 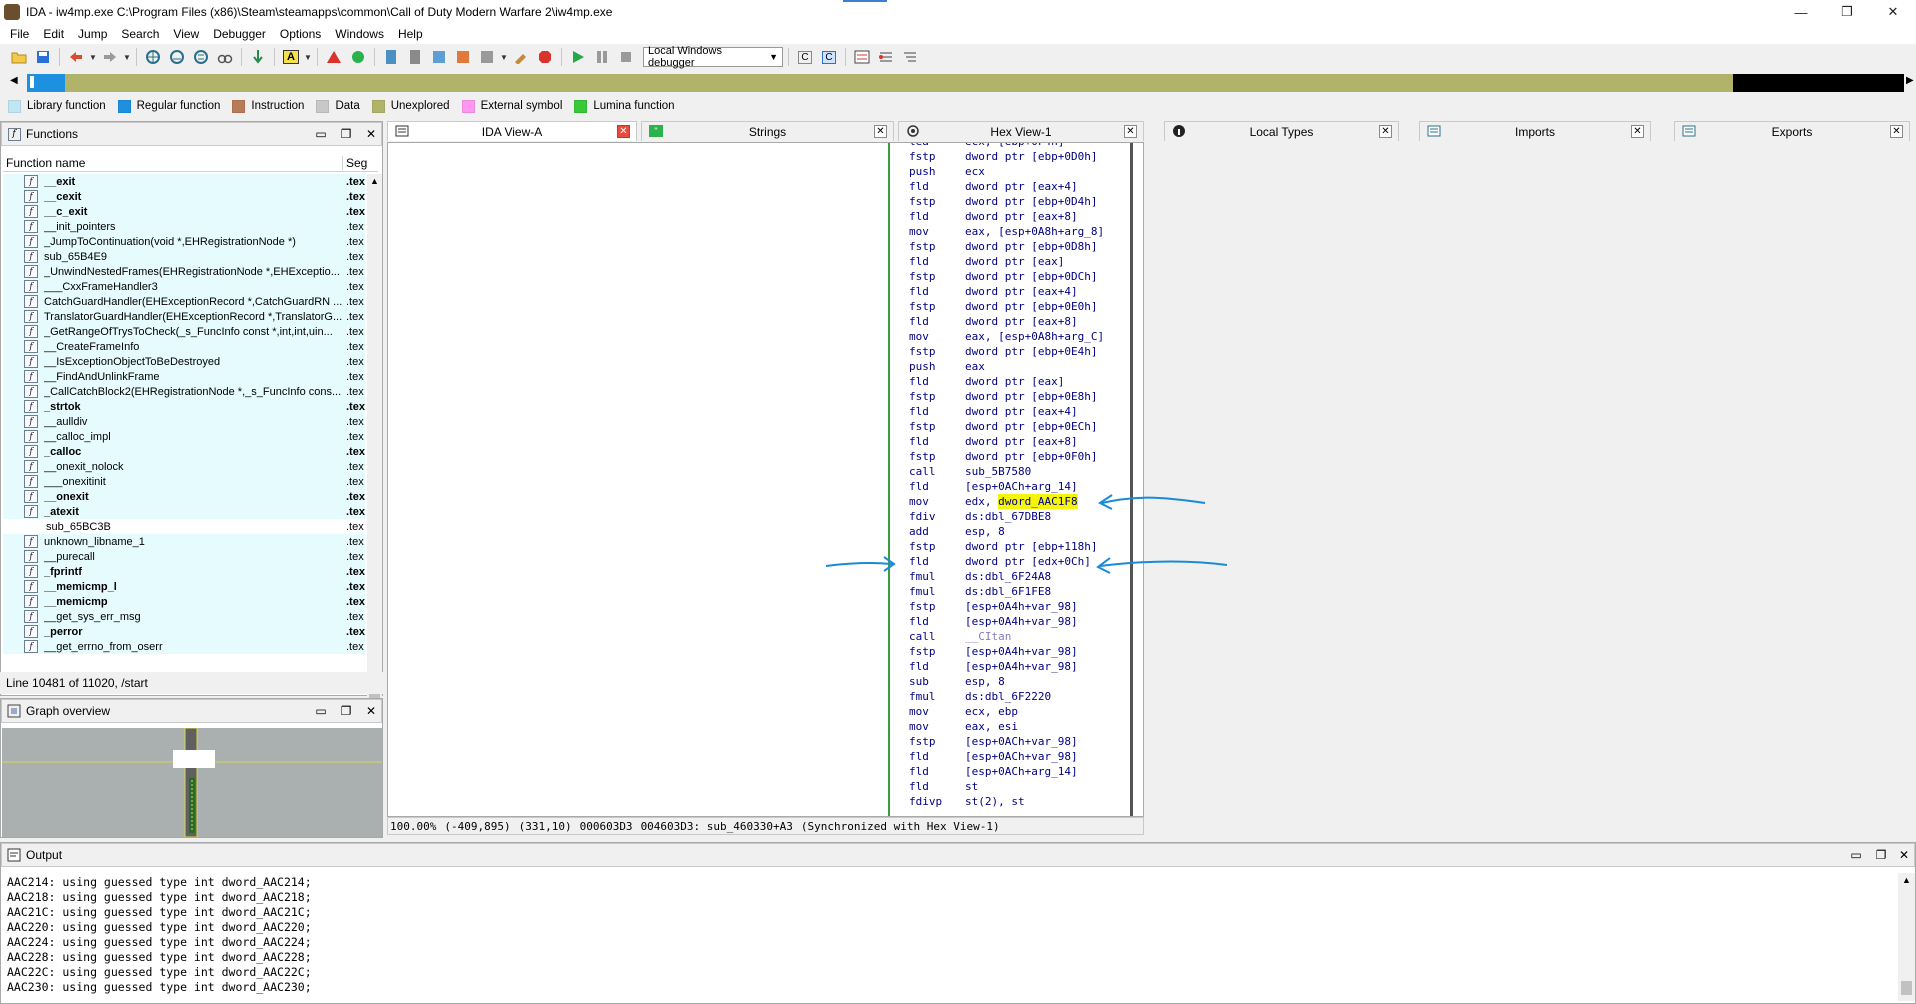 What do you see at coordinates (504, 57) in the screenshot?
I see `undefine-dropdown-icon: ▼` at bounding box center [504, 57].